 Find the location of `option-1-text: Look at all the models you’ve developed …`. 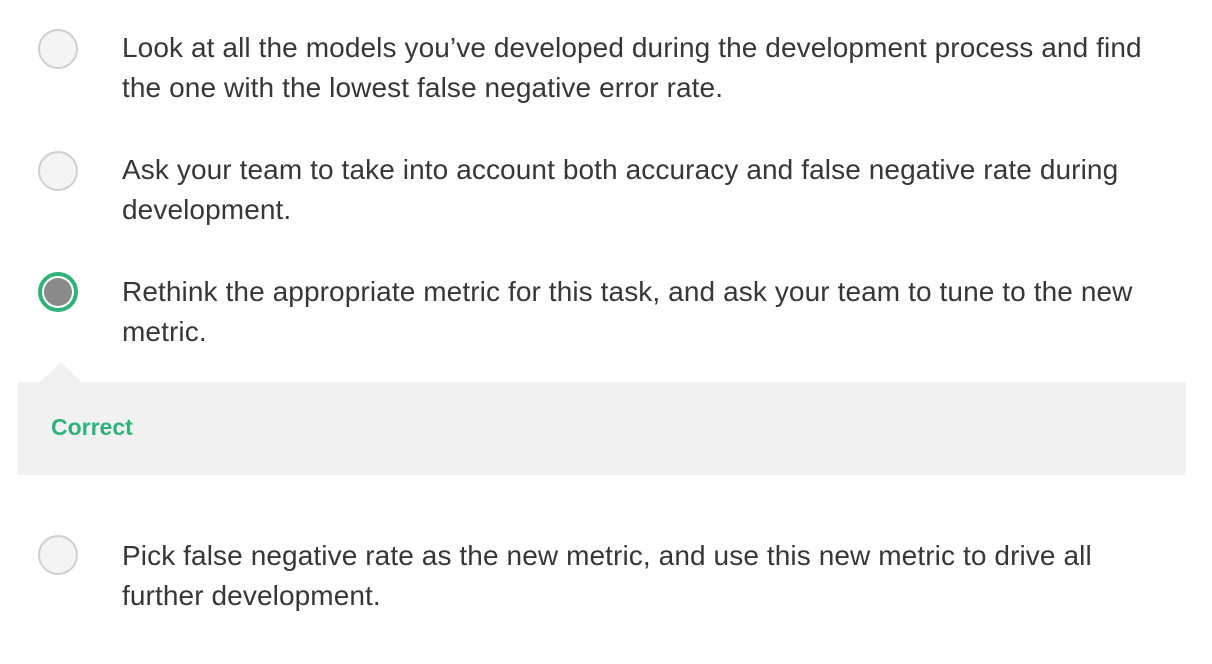

option-1-text: Look at all the models you’ve developed … is located at coordinates (632, 67).